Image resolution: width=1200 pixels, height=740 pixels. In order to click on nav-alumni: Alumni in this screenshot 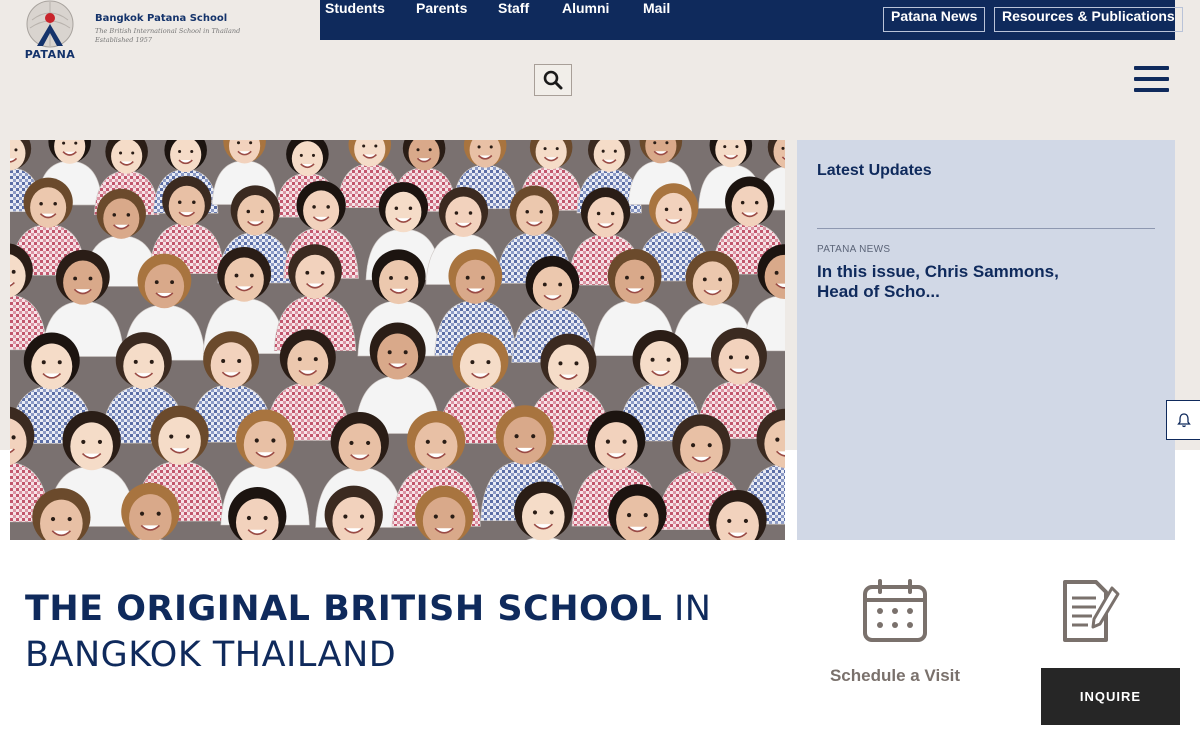, I will do `click(585, 20)`.